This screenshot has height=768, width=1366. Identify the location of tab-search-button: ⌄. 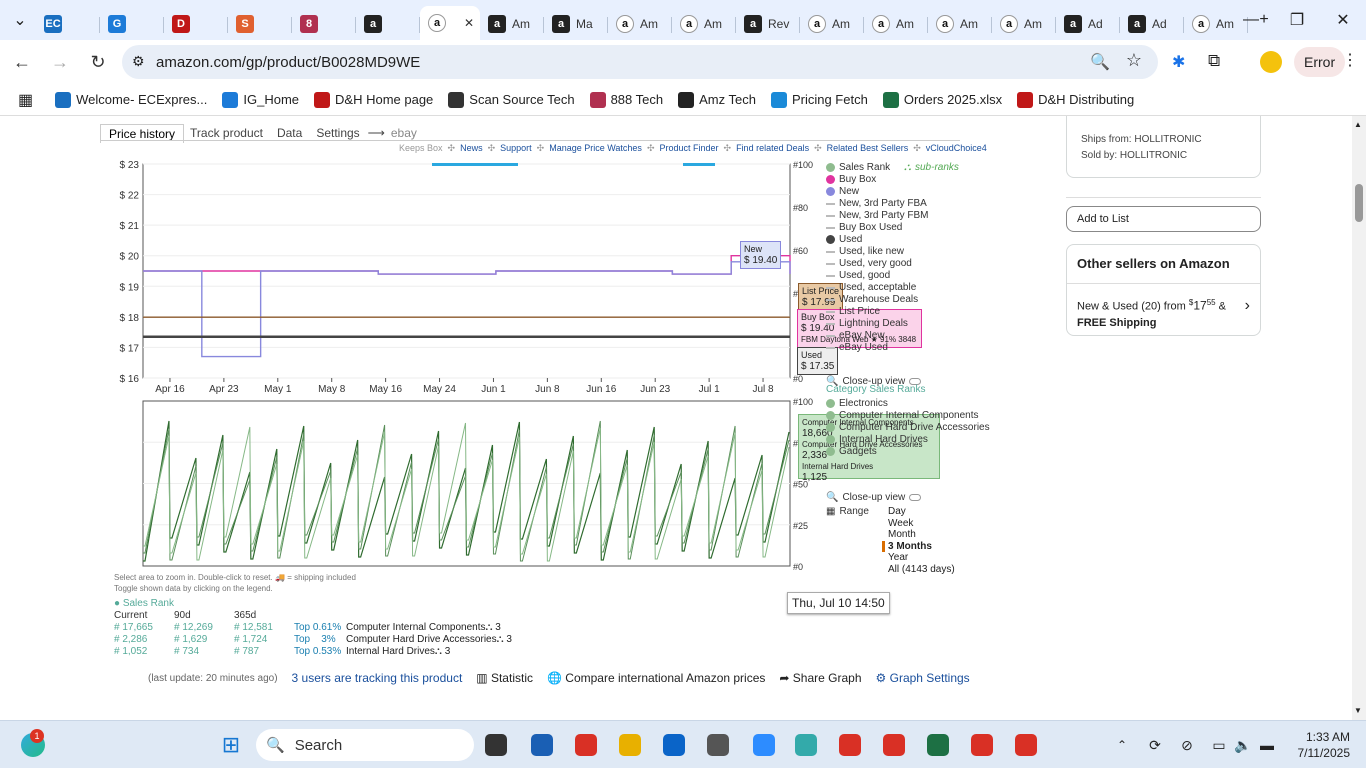
(20, 20).